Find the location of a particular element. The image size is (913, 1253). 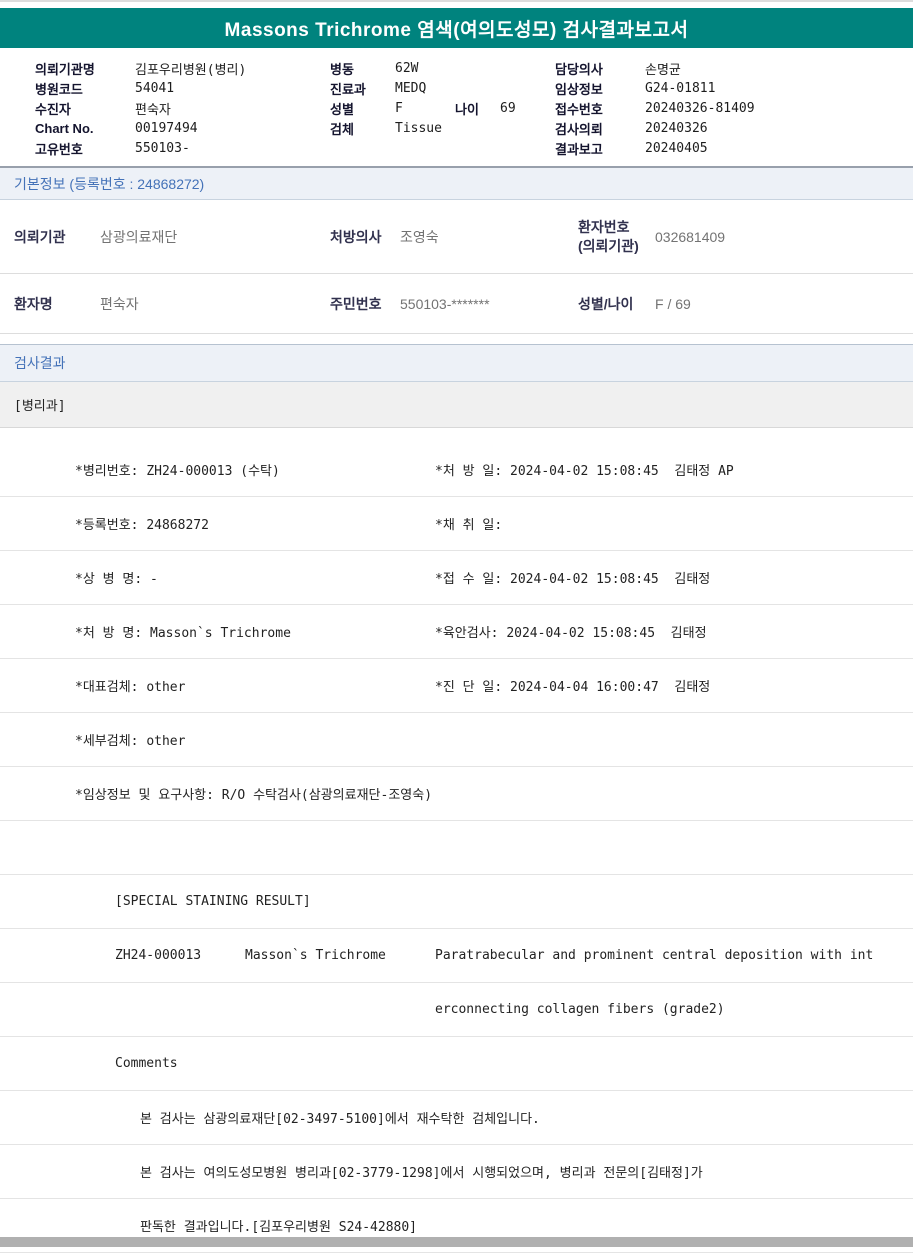

header-field: 검사의뢰 20240326 is located at coordinates (734, 128).